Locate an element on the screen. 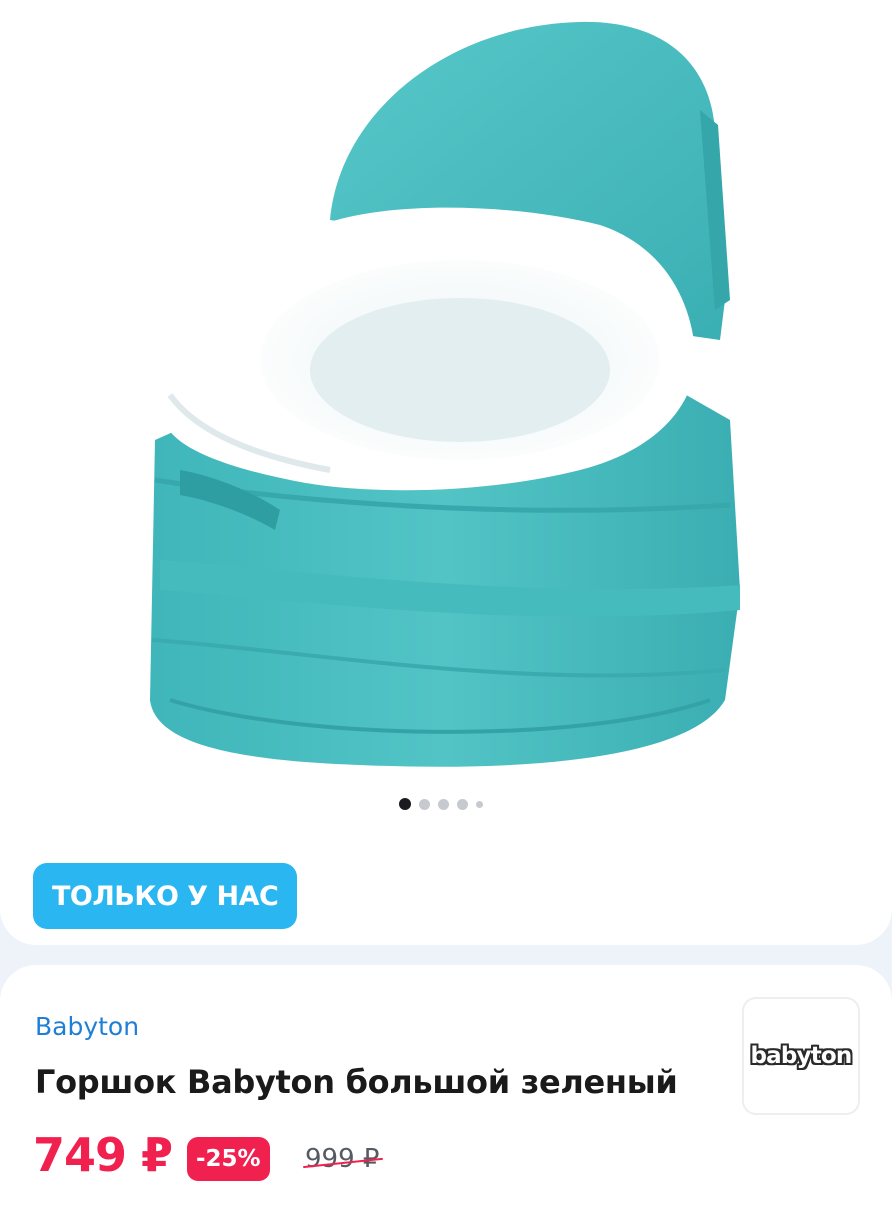  discount-badge: -25% is located at coordinates (228, 1159).